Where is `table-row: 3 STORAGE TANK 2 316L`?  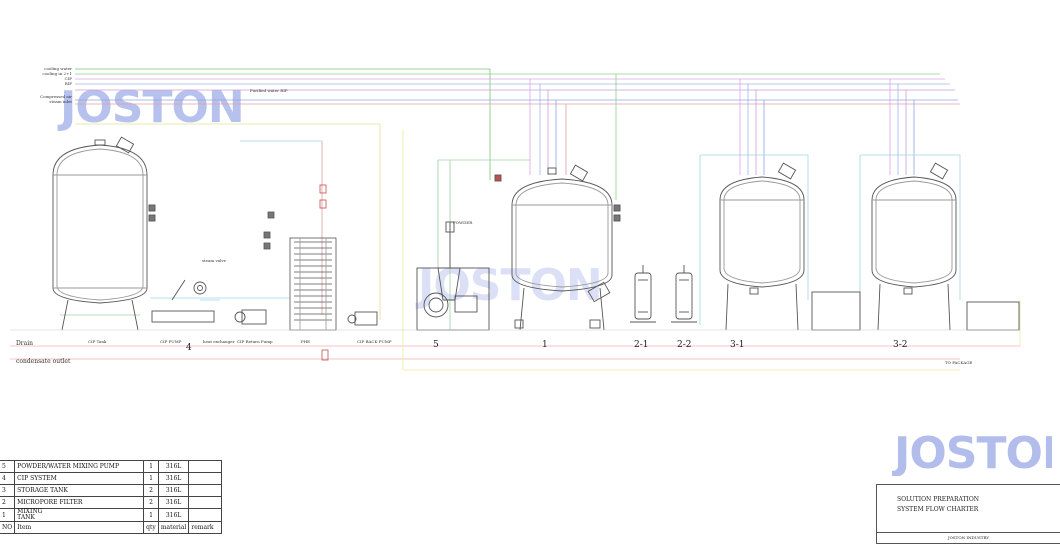
table-row: 3 STORAGE TANK 2 316L is located at coordinates (111, 490).